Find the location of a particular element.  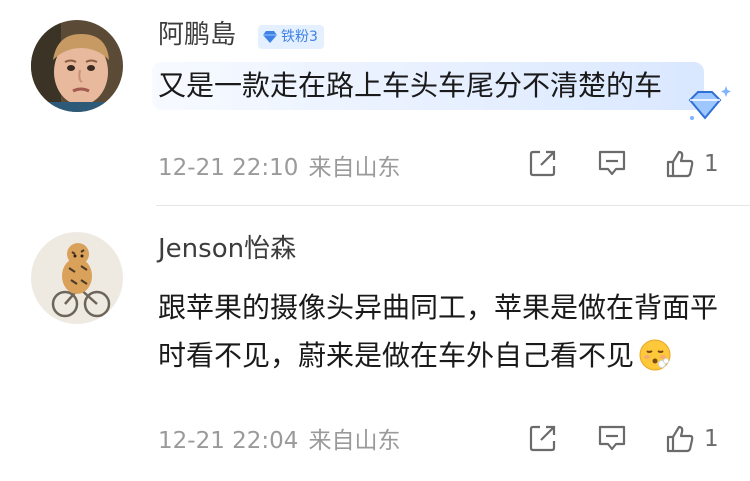

timestamp: 12-21 22:10 is located at coordinates (228, 168).